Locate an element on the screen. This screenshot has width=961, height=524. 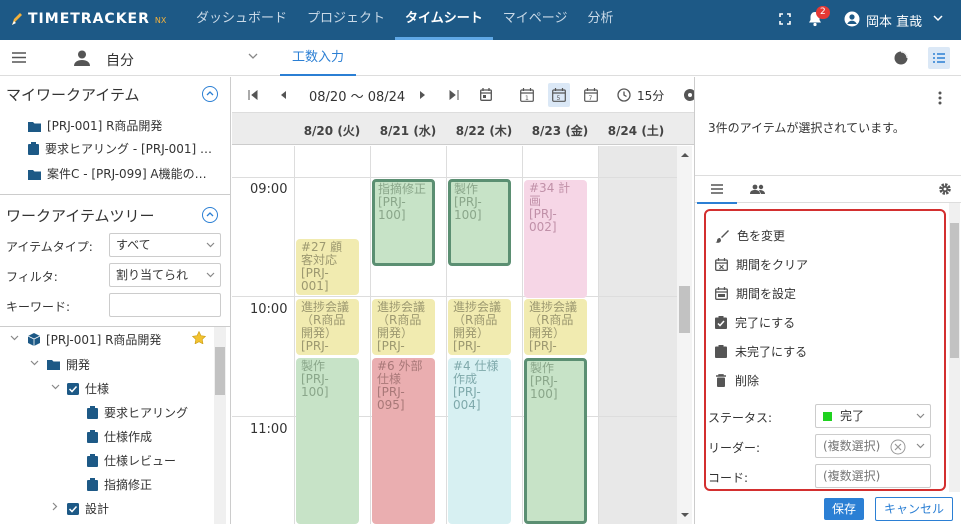
pie-chart-icon is located at coordinates (901, 58).